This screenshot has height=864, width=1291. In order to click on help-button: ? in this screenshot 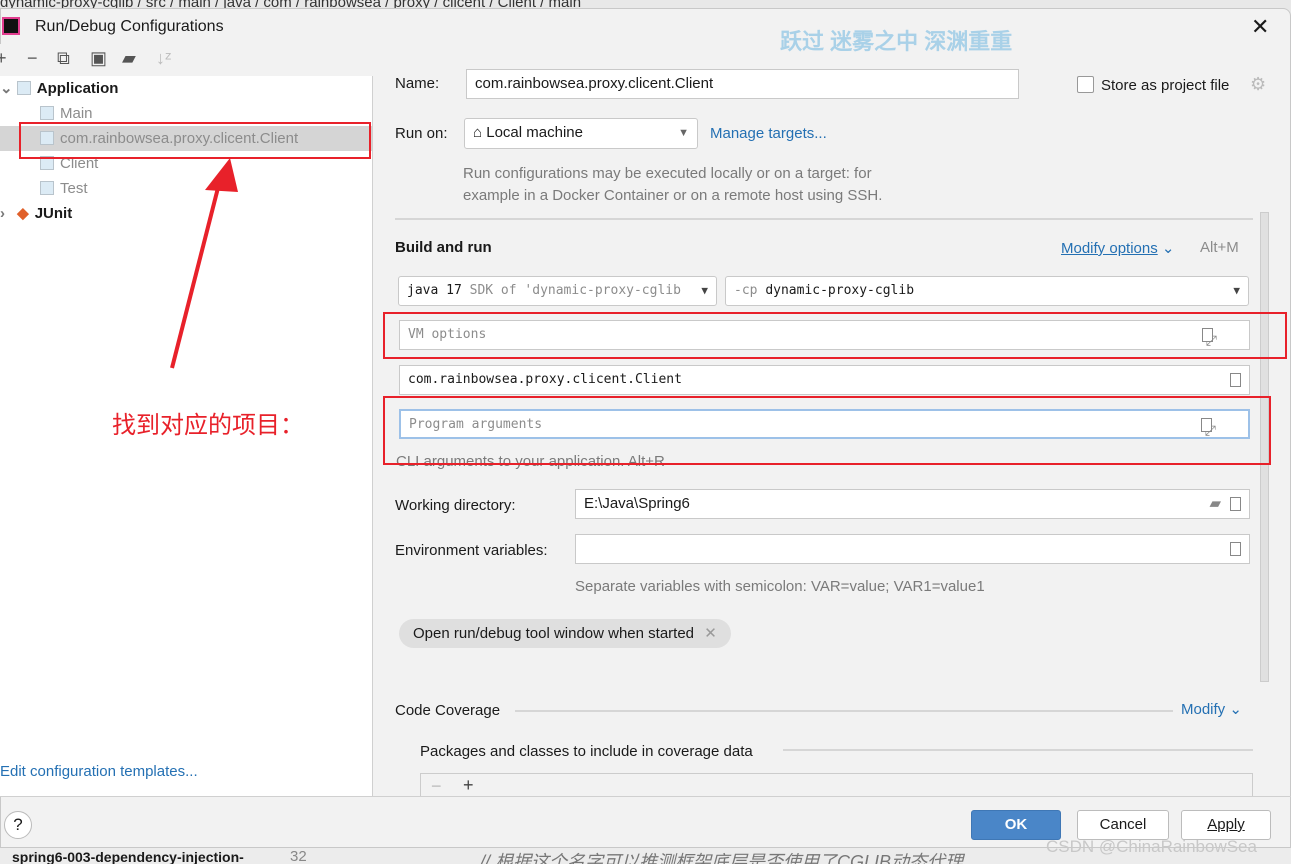, I will do `click(18, 825)`.